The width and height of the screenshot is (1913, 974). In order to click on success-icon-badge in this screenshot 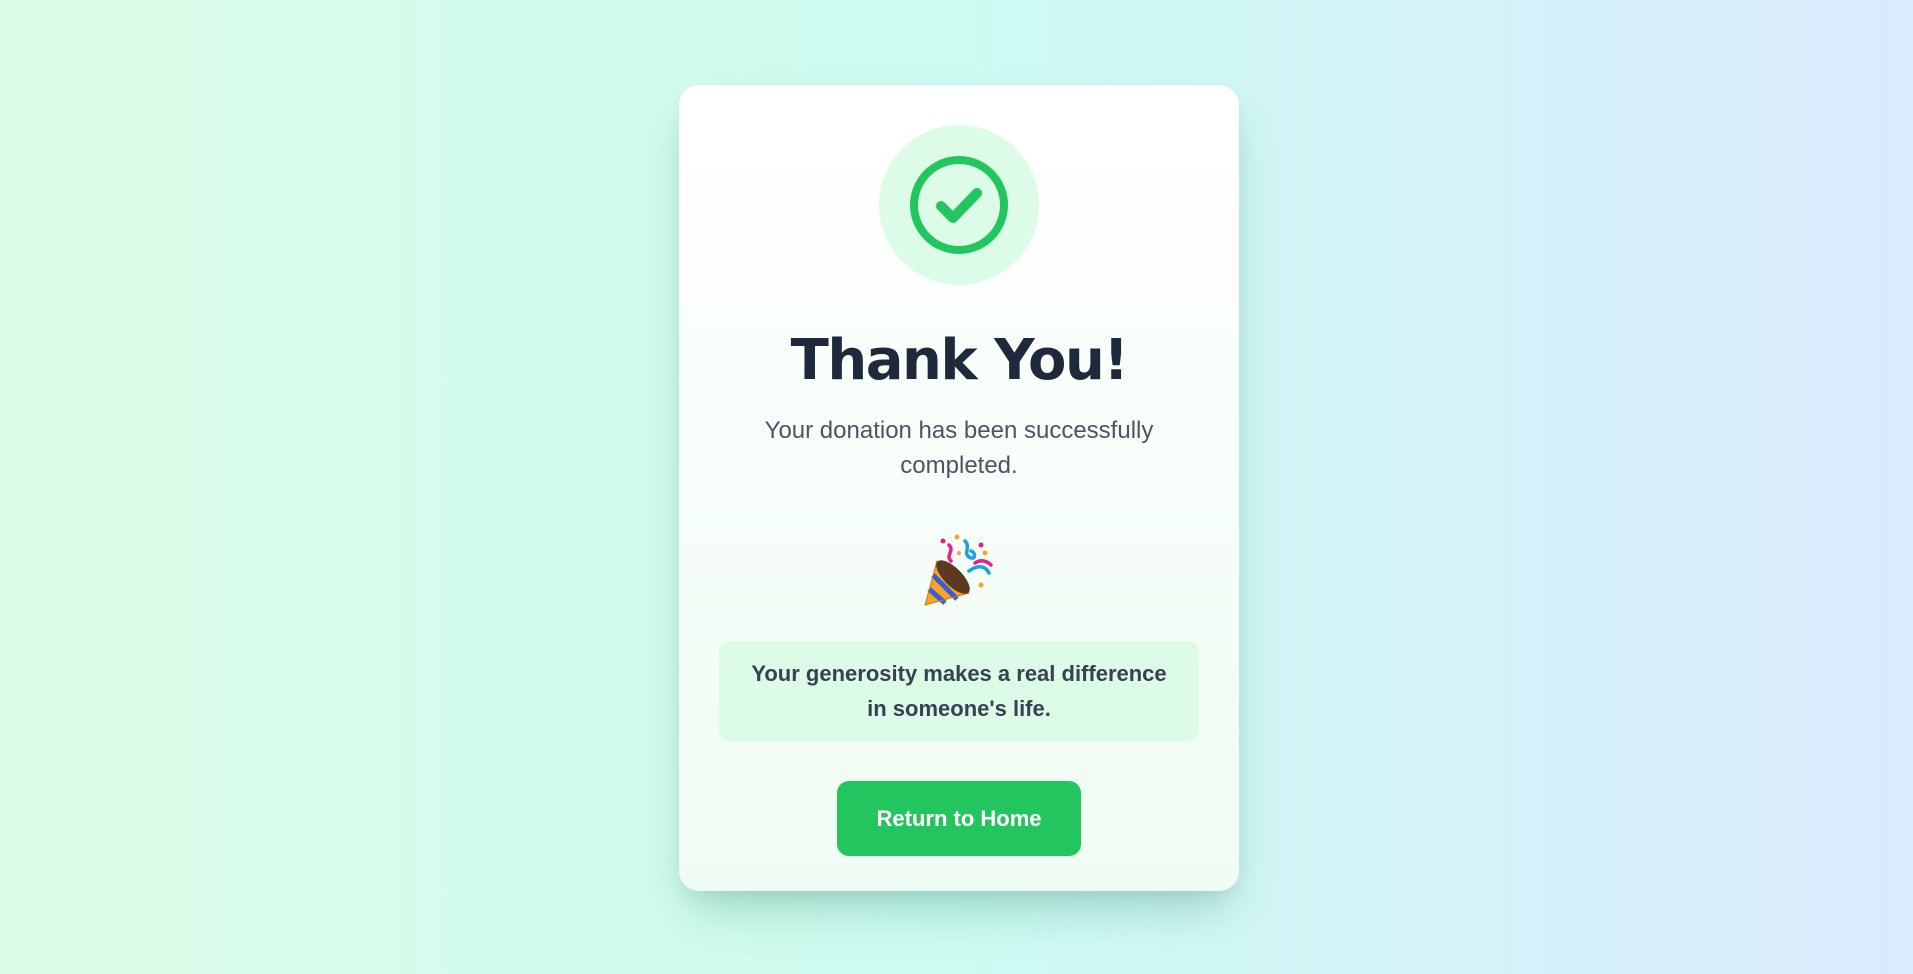, I will do `click(959, 205)`.